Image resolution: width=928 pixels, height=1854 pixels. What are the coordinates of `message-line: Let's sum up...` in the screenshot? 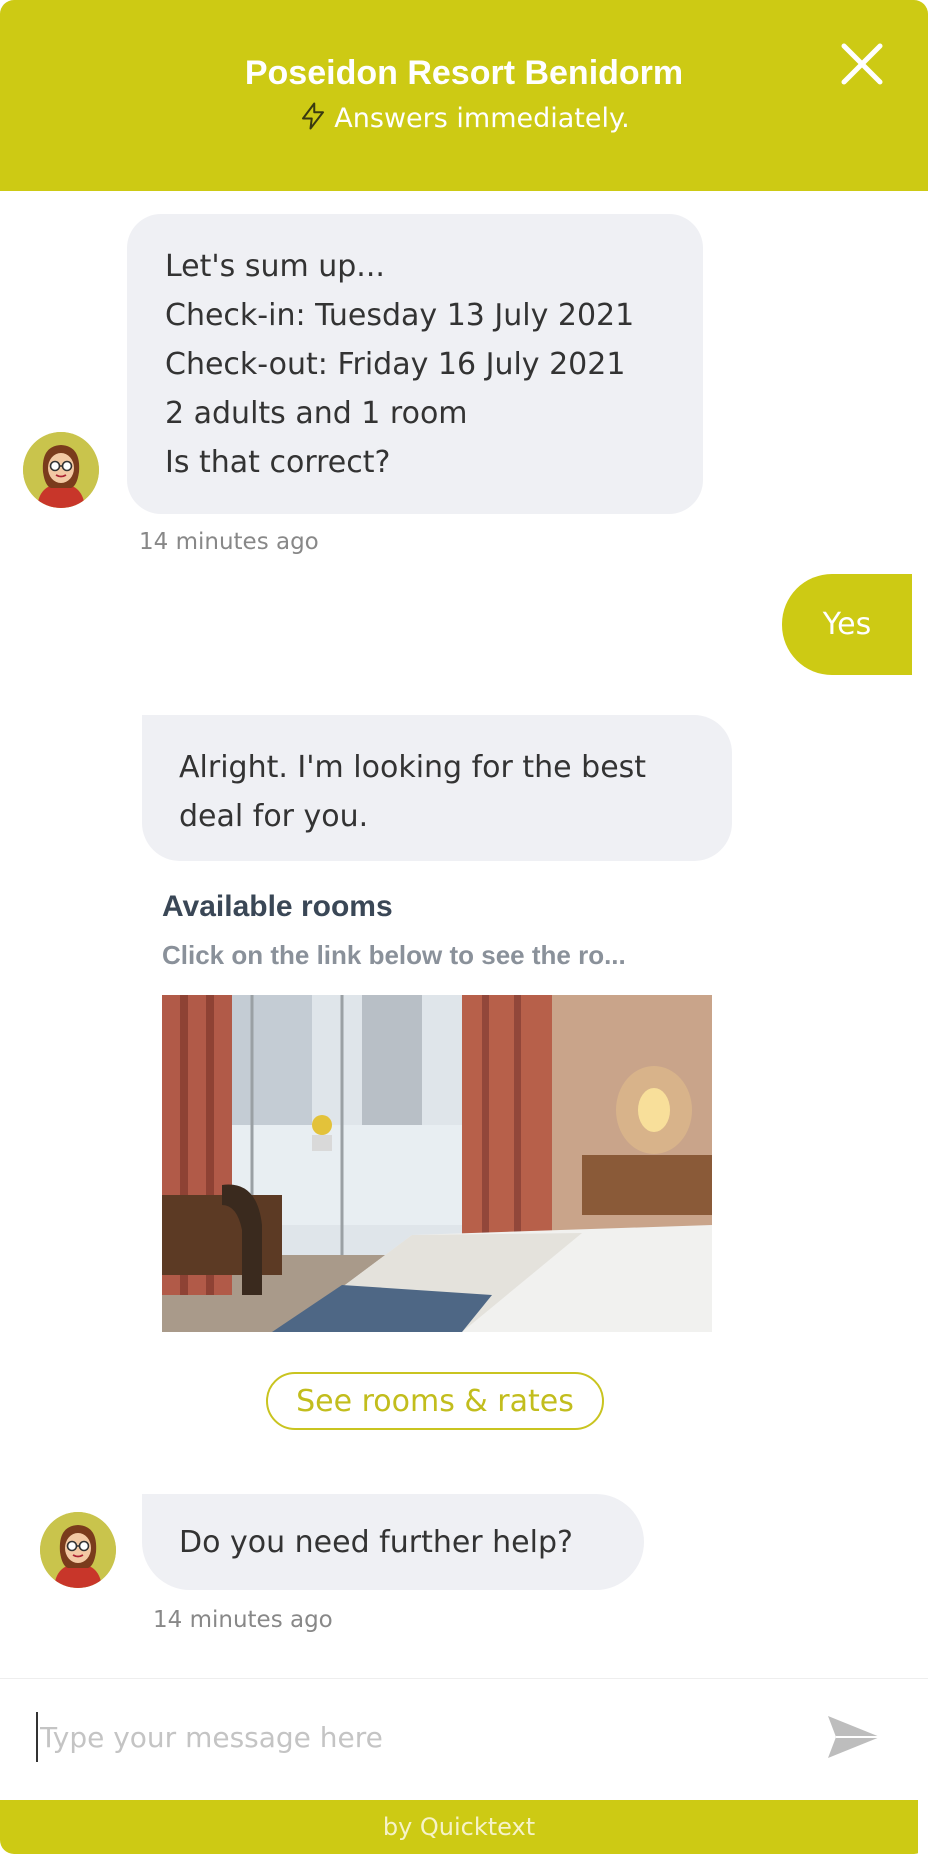 It's located at (275, 266).